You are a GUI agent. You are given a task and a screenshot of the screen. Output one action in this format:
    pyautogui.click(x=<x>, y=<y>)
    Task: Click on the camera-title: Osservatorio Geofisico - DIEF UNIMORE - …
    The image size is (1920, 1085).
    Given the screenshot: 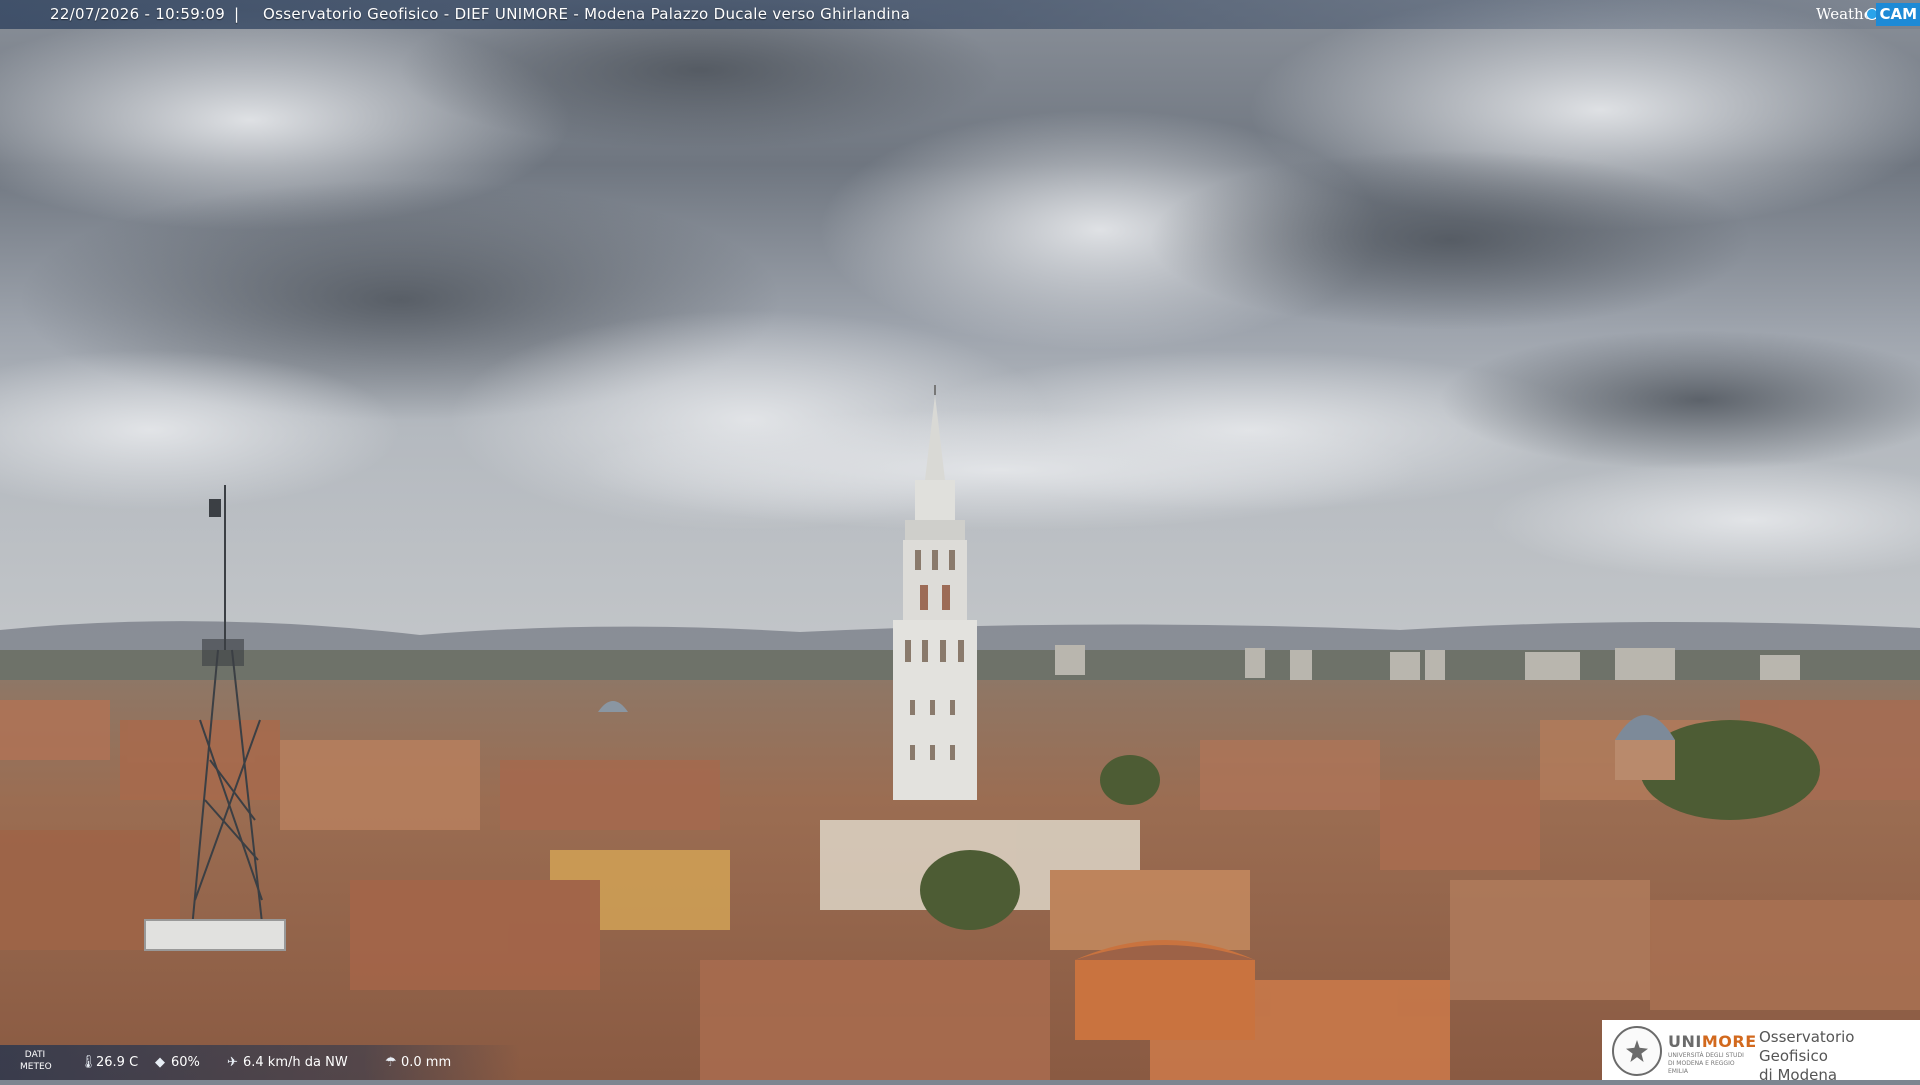 What is the action you would take?
    pyautogui.click(x=587, y=14)
    